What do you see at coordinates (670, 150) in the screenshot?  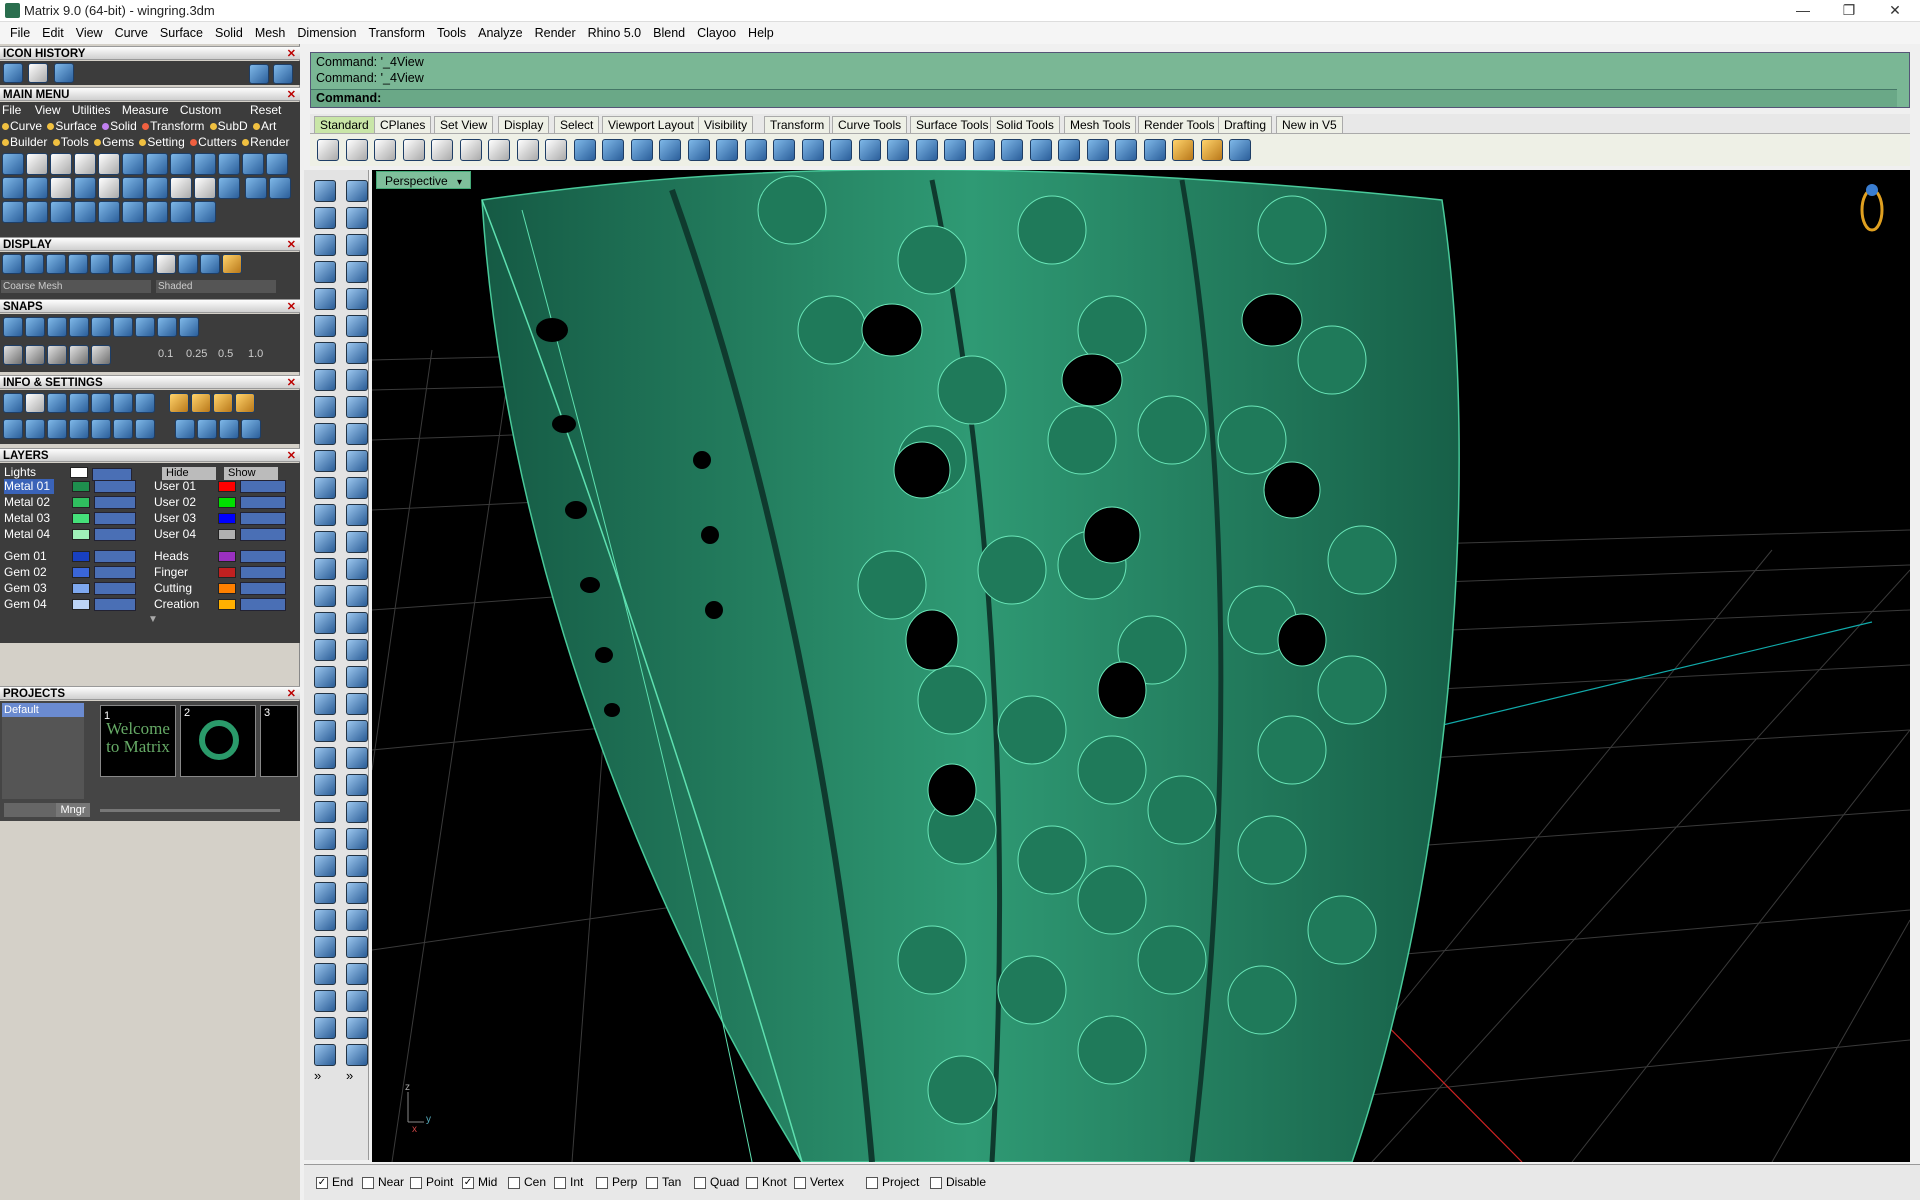 I see `zoom-window-icon` at bounding box center [670, 150].